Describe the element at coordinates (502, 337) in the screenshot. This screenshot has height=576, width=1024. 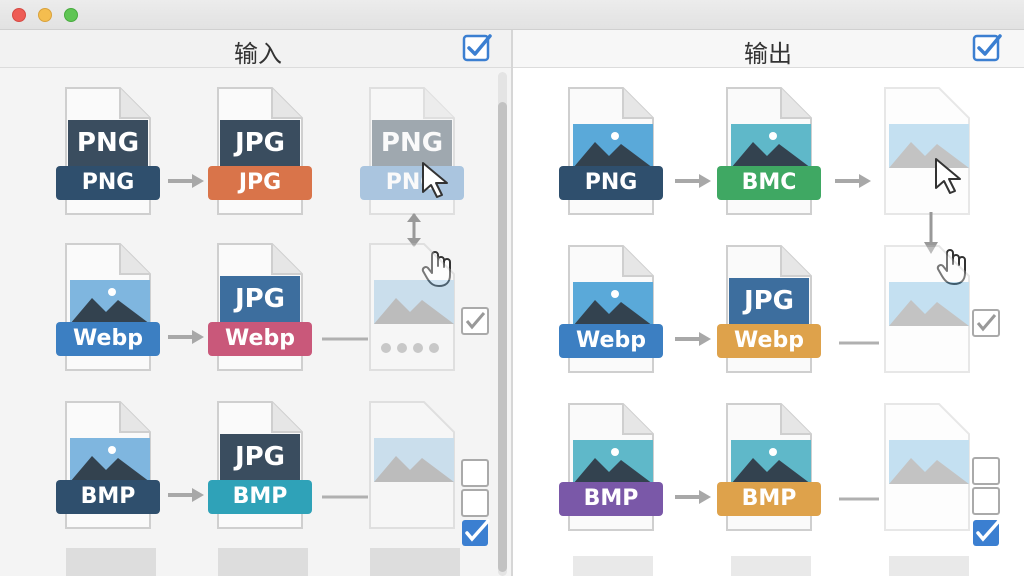
I see `input-scrollbar-thumb` at that location.